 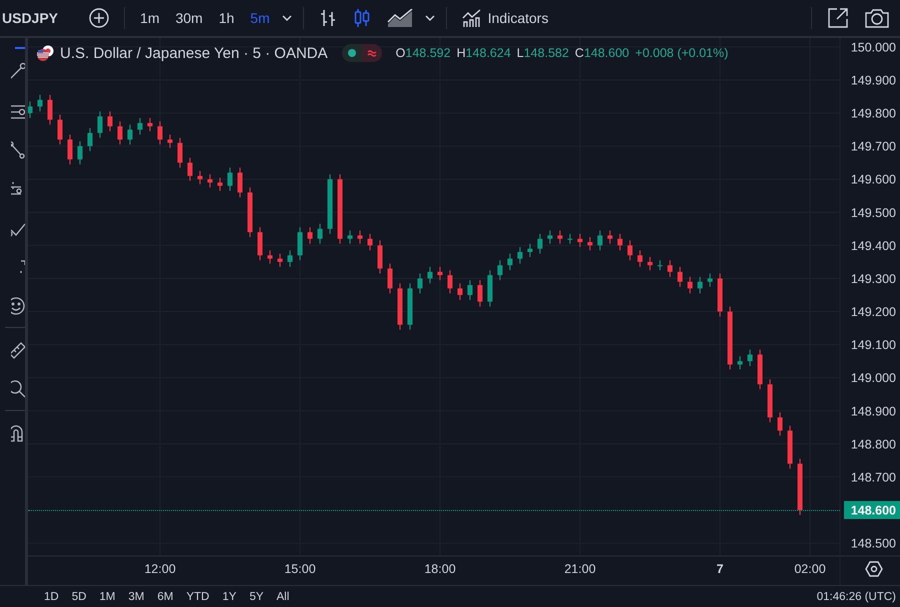 What do you see at coordinates (873, 378) in the screenshot?
I see `price-label: 149.000` at bounding box center [873, 378].